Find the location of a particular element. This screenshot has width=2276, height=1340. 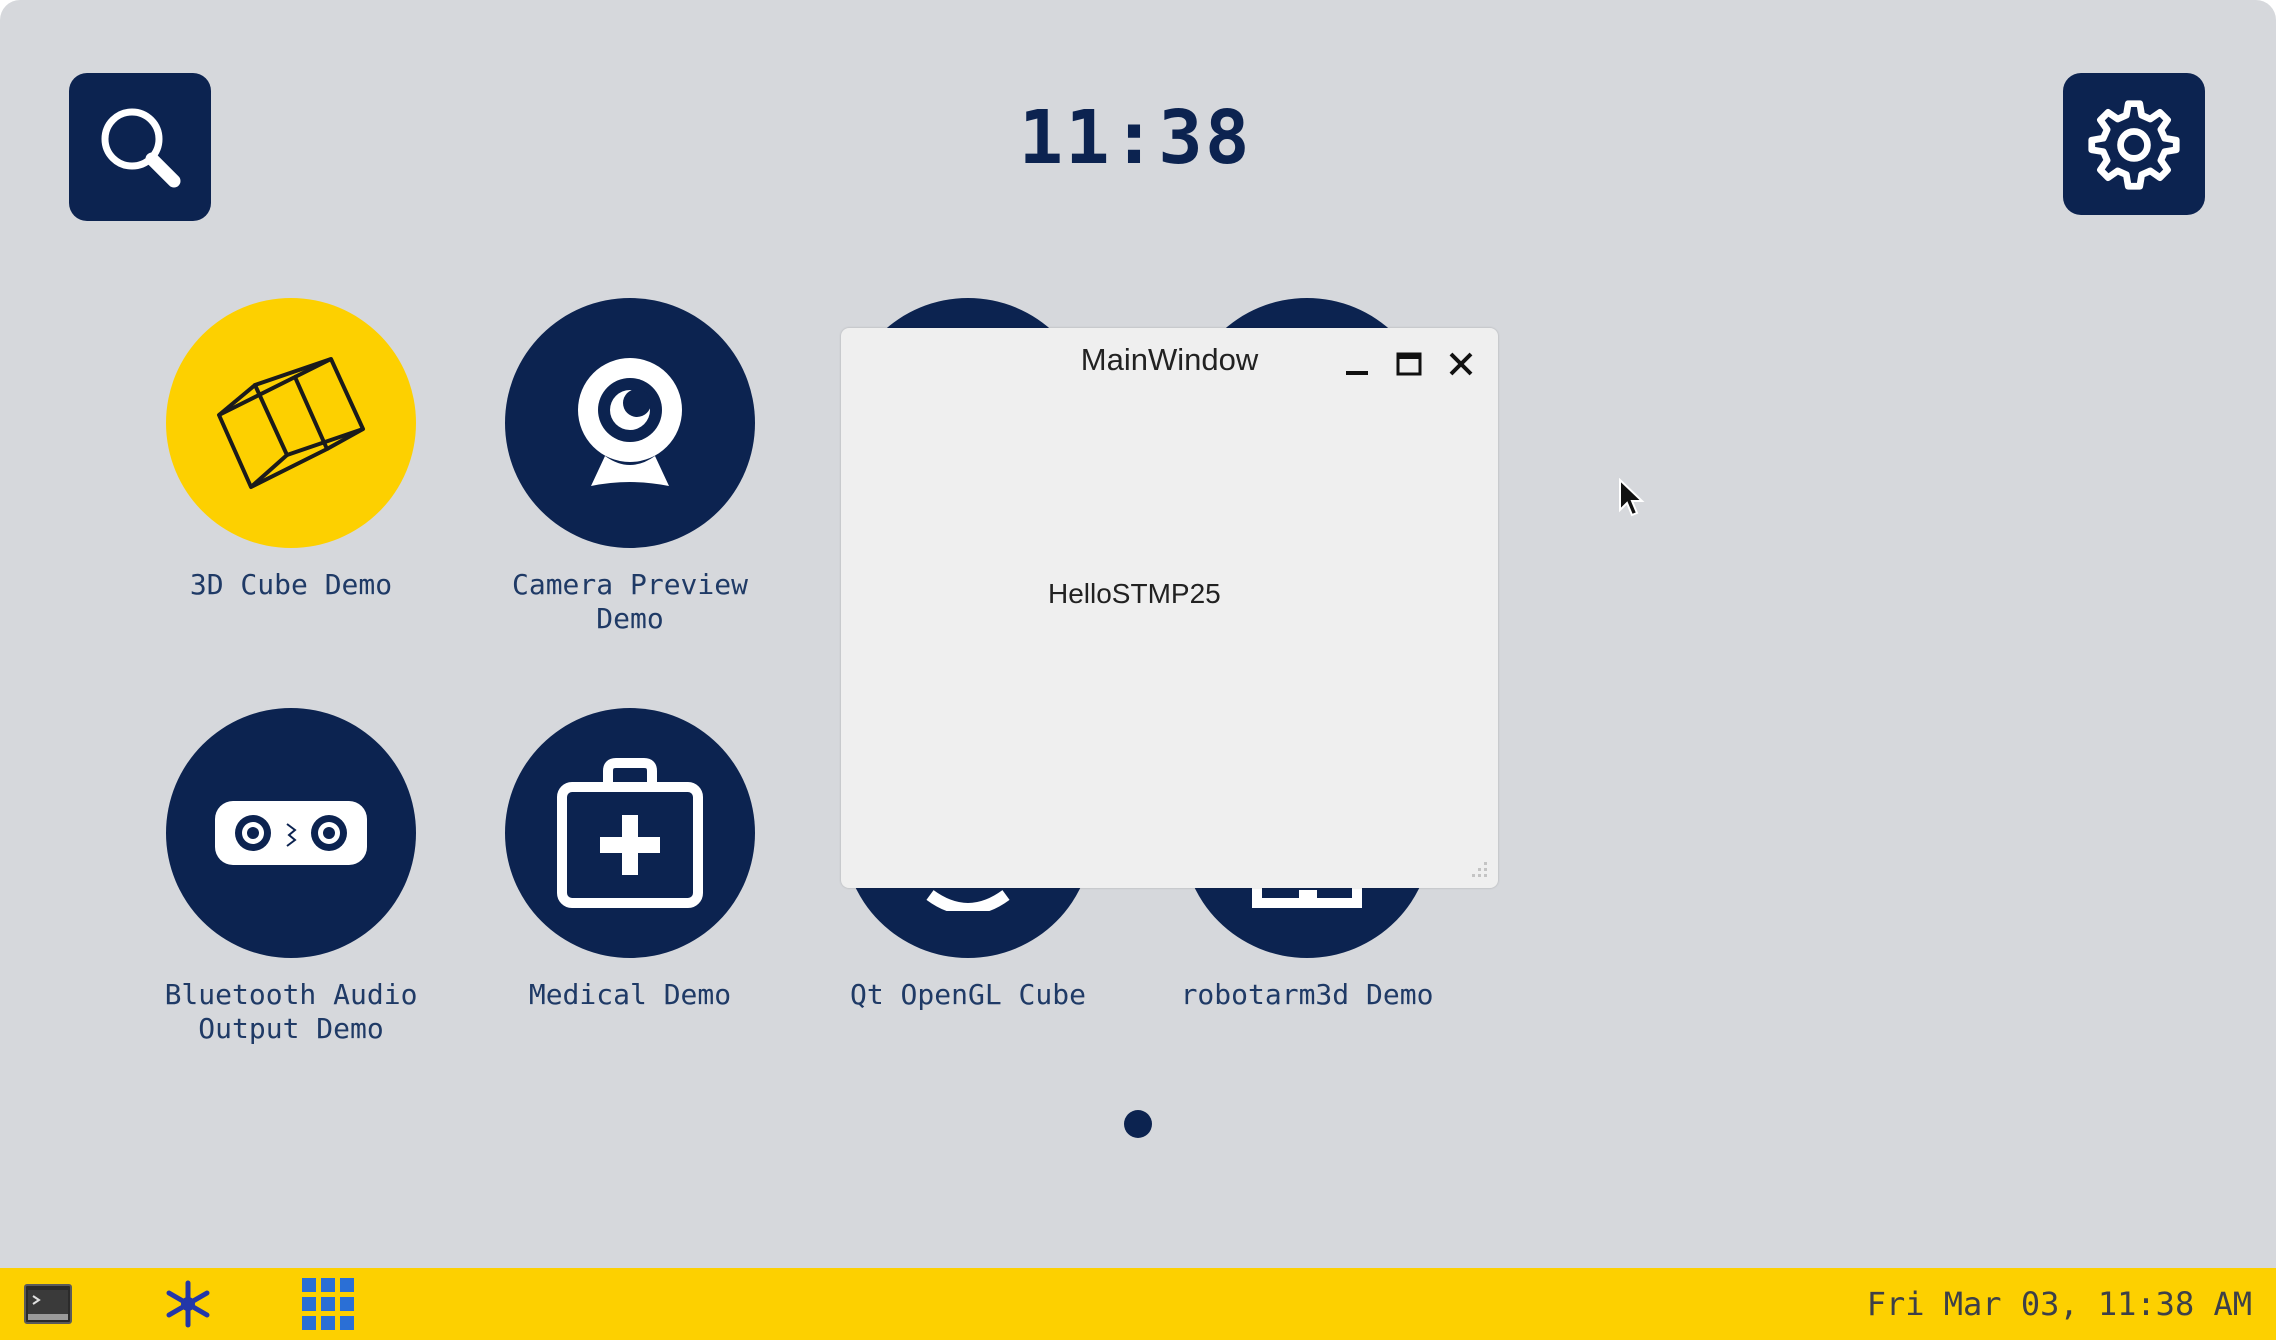

asterisk-icon is located at coordinates (188, 1304).